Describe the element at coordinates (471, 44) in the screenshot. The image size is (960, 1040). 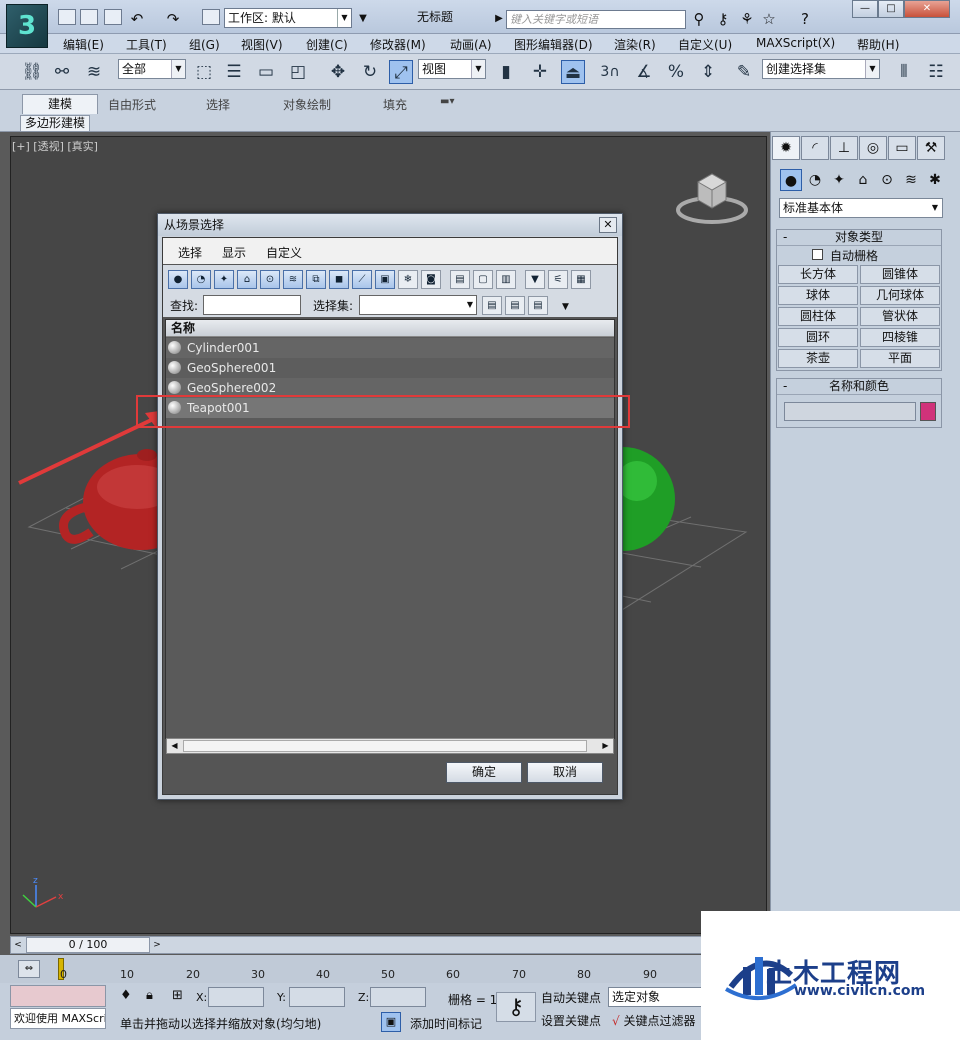
I see `menu-animation: 动画(A)` at that location.